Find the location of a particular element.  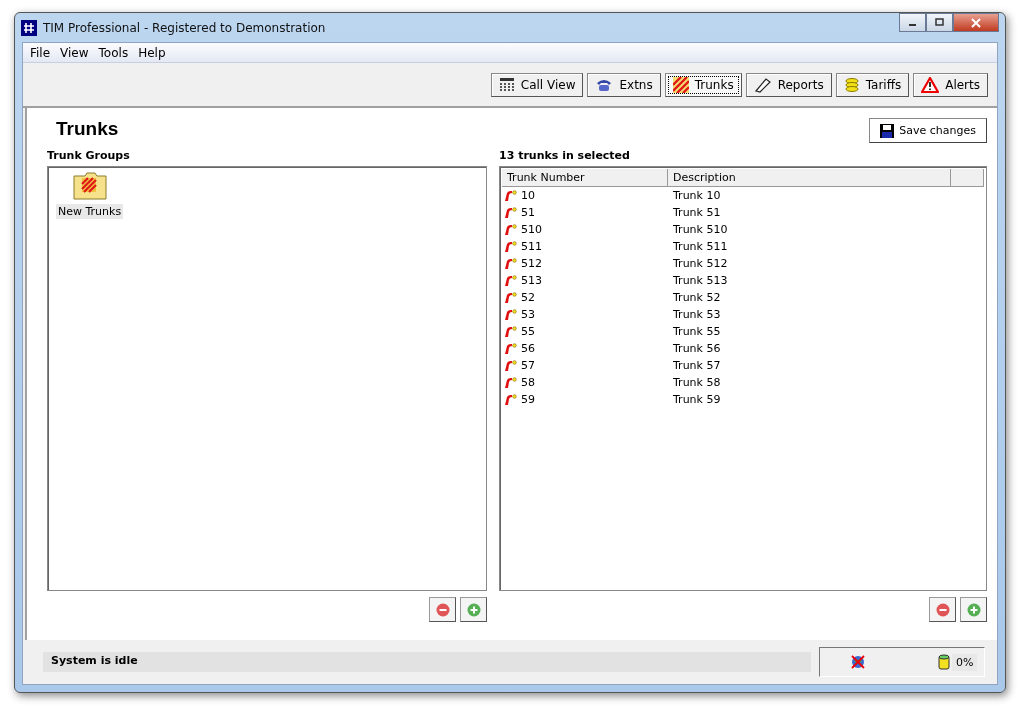

trunk-number: 512 is located at coordinates (531, 263).